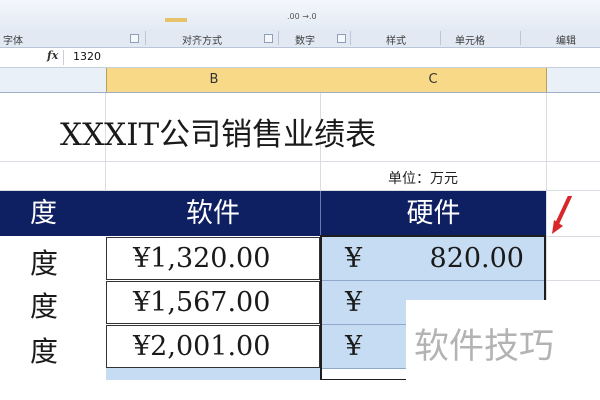 Image resolution: width=600 pixels, height=400 pixels. What do you see at coordinates (44, 350) in the screenshot?
I see `row-label-3: 度` at bounding box center [44, 350].